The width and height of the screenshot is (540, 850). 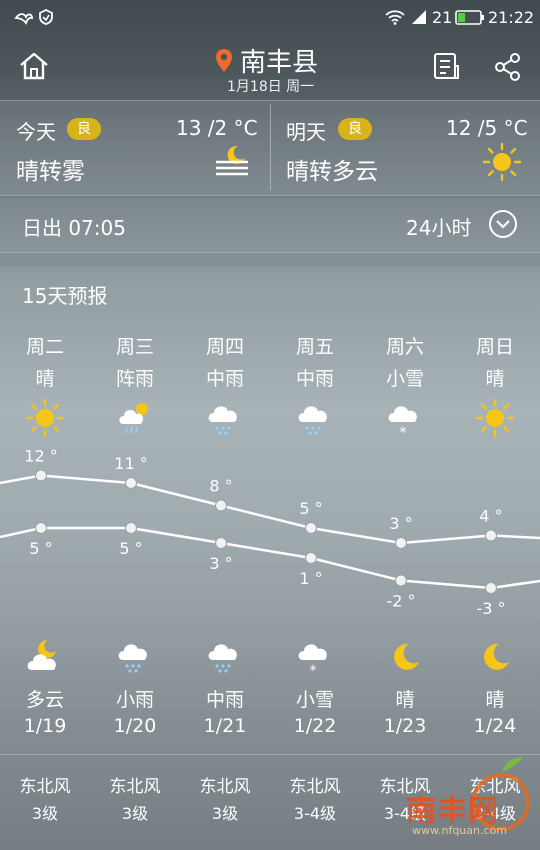 What do you see at coordinates (467, 797) in the screenshot?
I see `watermark: 南丰网 www.nfquan.com` at bounding box center [467, 797].